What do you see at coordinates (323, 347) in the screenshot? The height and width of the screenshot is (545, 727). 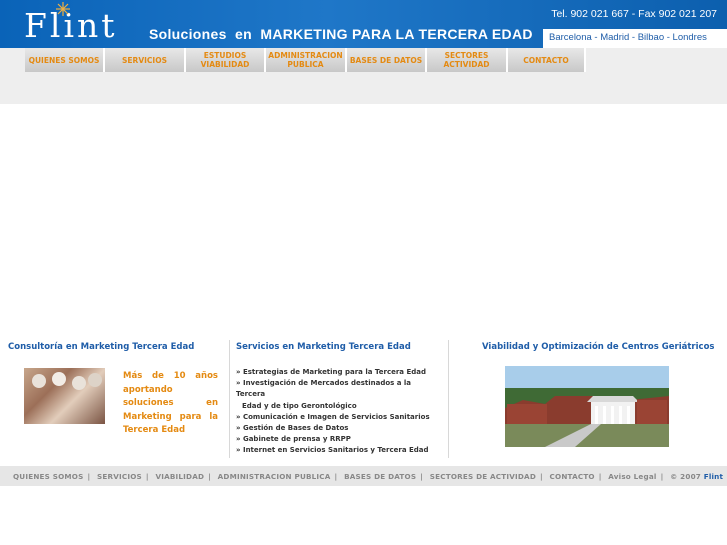 I see `servicios-title: Servicios en Marketing Tercera Edad` at bounding box center [323, 347].